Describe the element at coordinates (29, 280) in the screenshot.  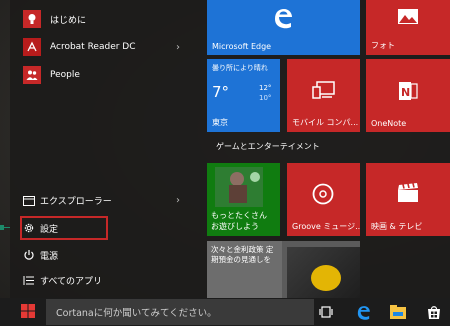
I see `list-icon` at that location.